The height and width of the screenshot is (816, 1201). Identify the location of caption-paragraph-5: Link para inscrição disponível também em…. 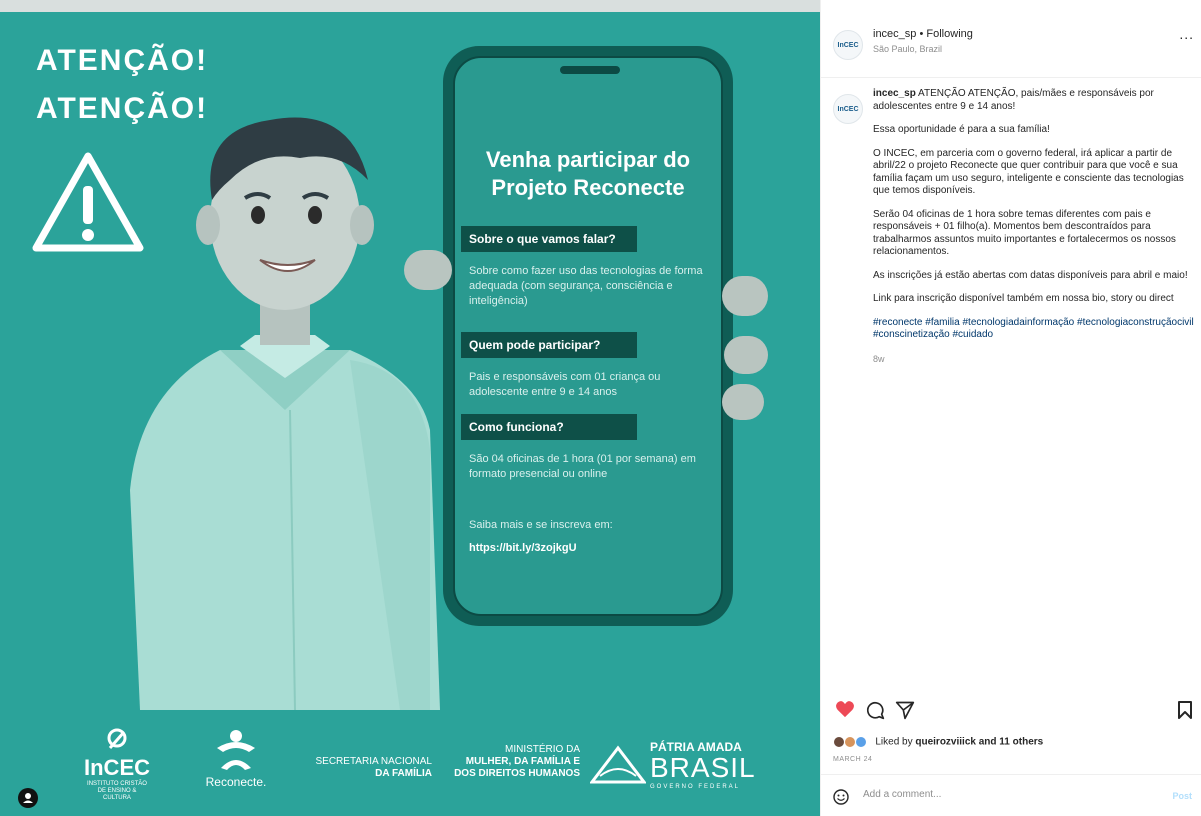
(1023, 298).